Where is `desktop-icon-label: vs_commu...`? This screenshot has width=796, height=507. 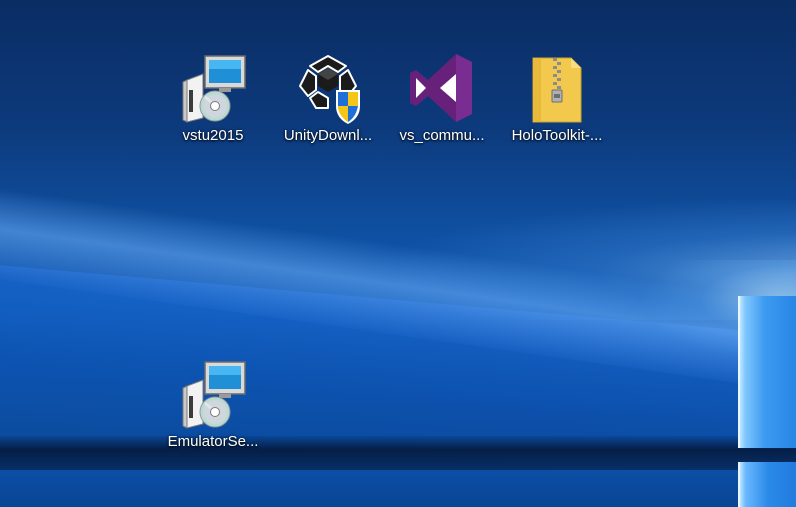
desktop-icon-label: vs_commu... is located at coordinates (442, 135).